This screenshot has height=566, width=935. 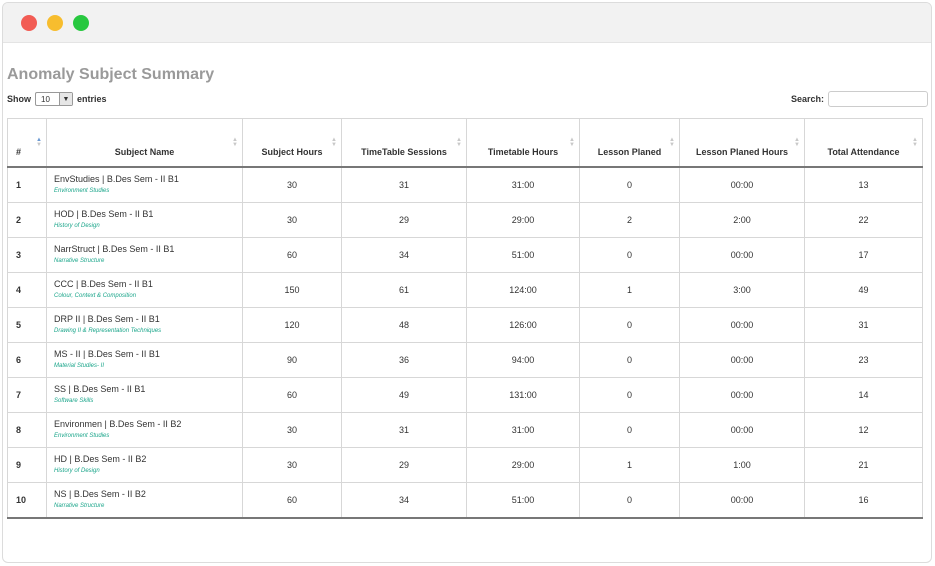 What do you see at coordinates (629, 290) in the screenshot?
I see `cell-lesson-planed: 1` at bounding box center [629, 290].